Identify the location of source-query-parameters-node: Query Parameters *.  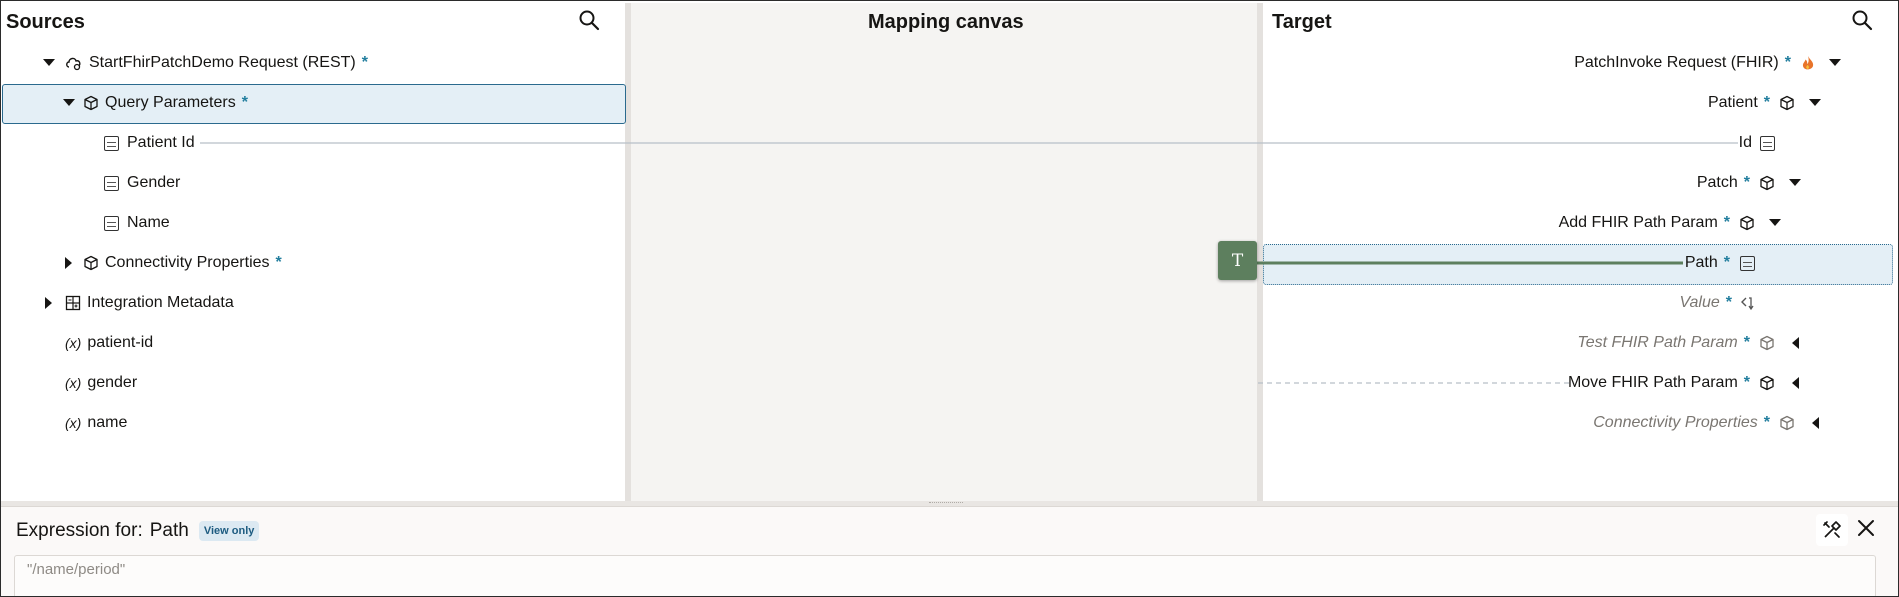
(154, 103).